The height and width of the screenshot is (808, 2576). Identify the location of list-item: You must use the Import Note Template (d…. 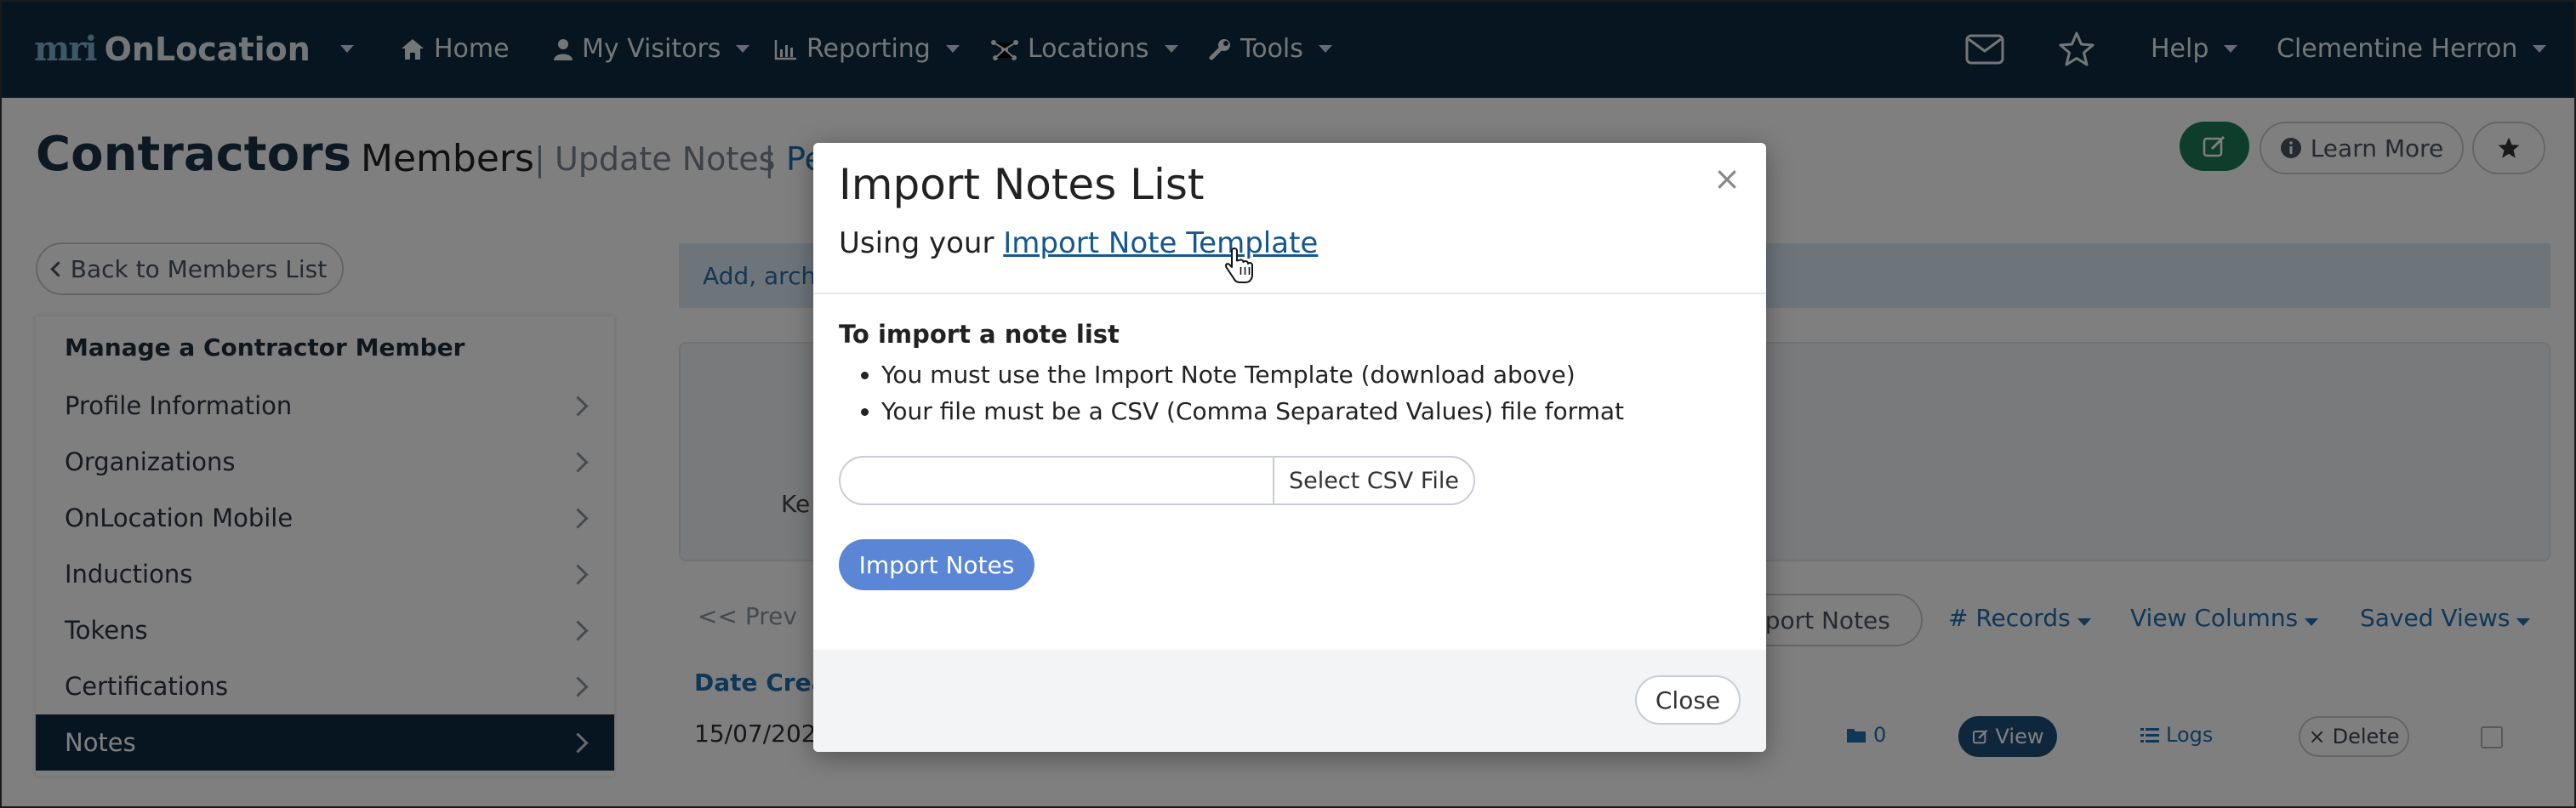
(1252, 375).